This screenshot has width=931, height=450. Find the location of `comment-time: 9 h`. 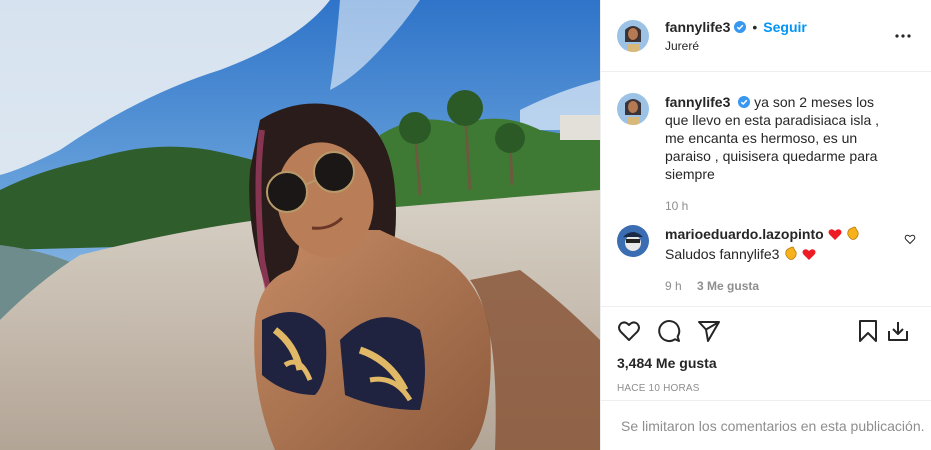

comment-time: 9 h is located at coordinates (673, 286).